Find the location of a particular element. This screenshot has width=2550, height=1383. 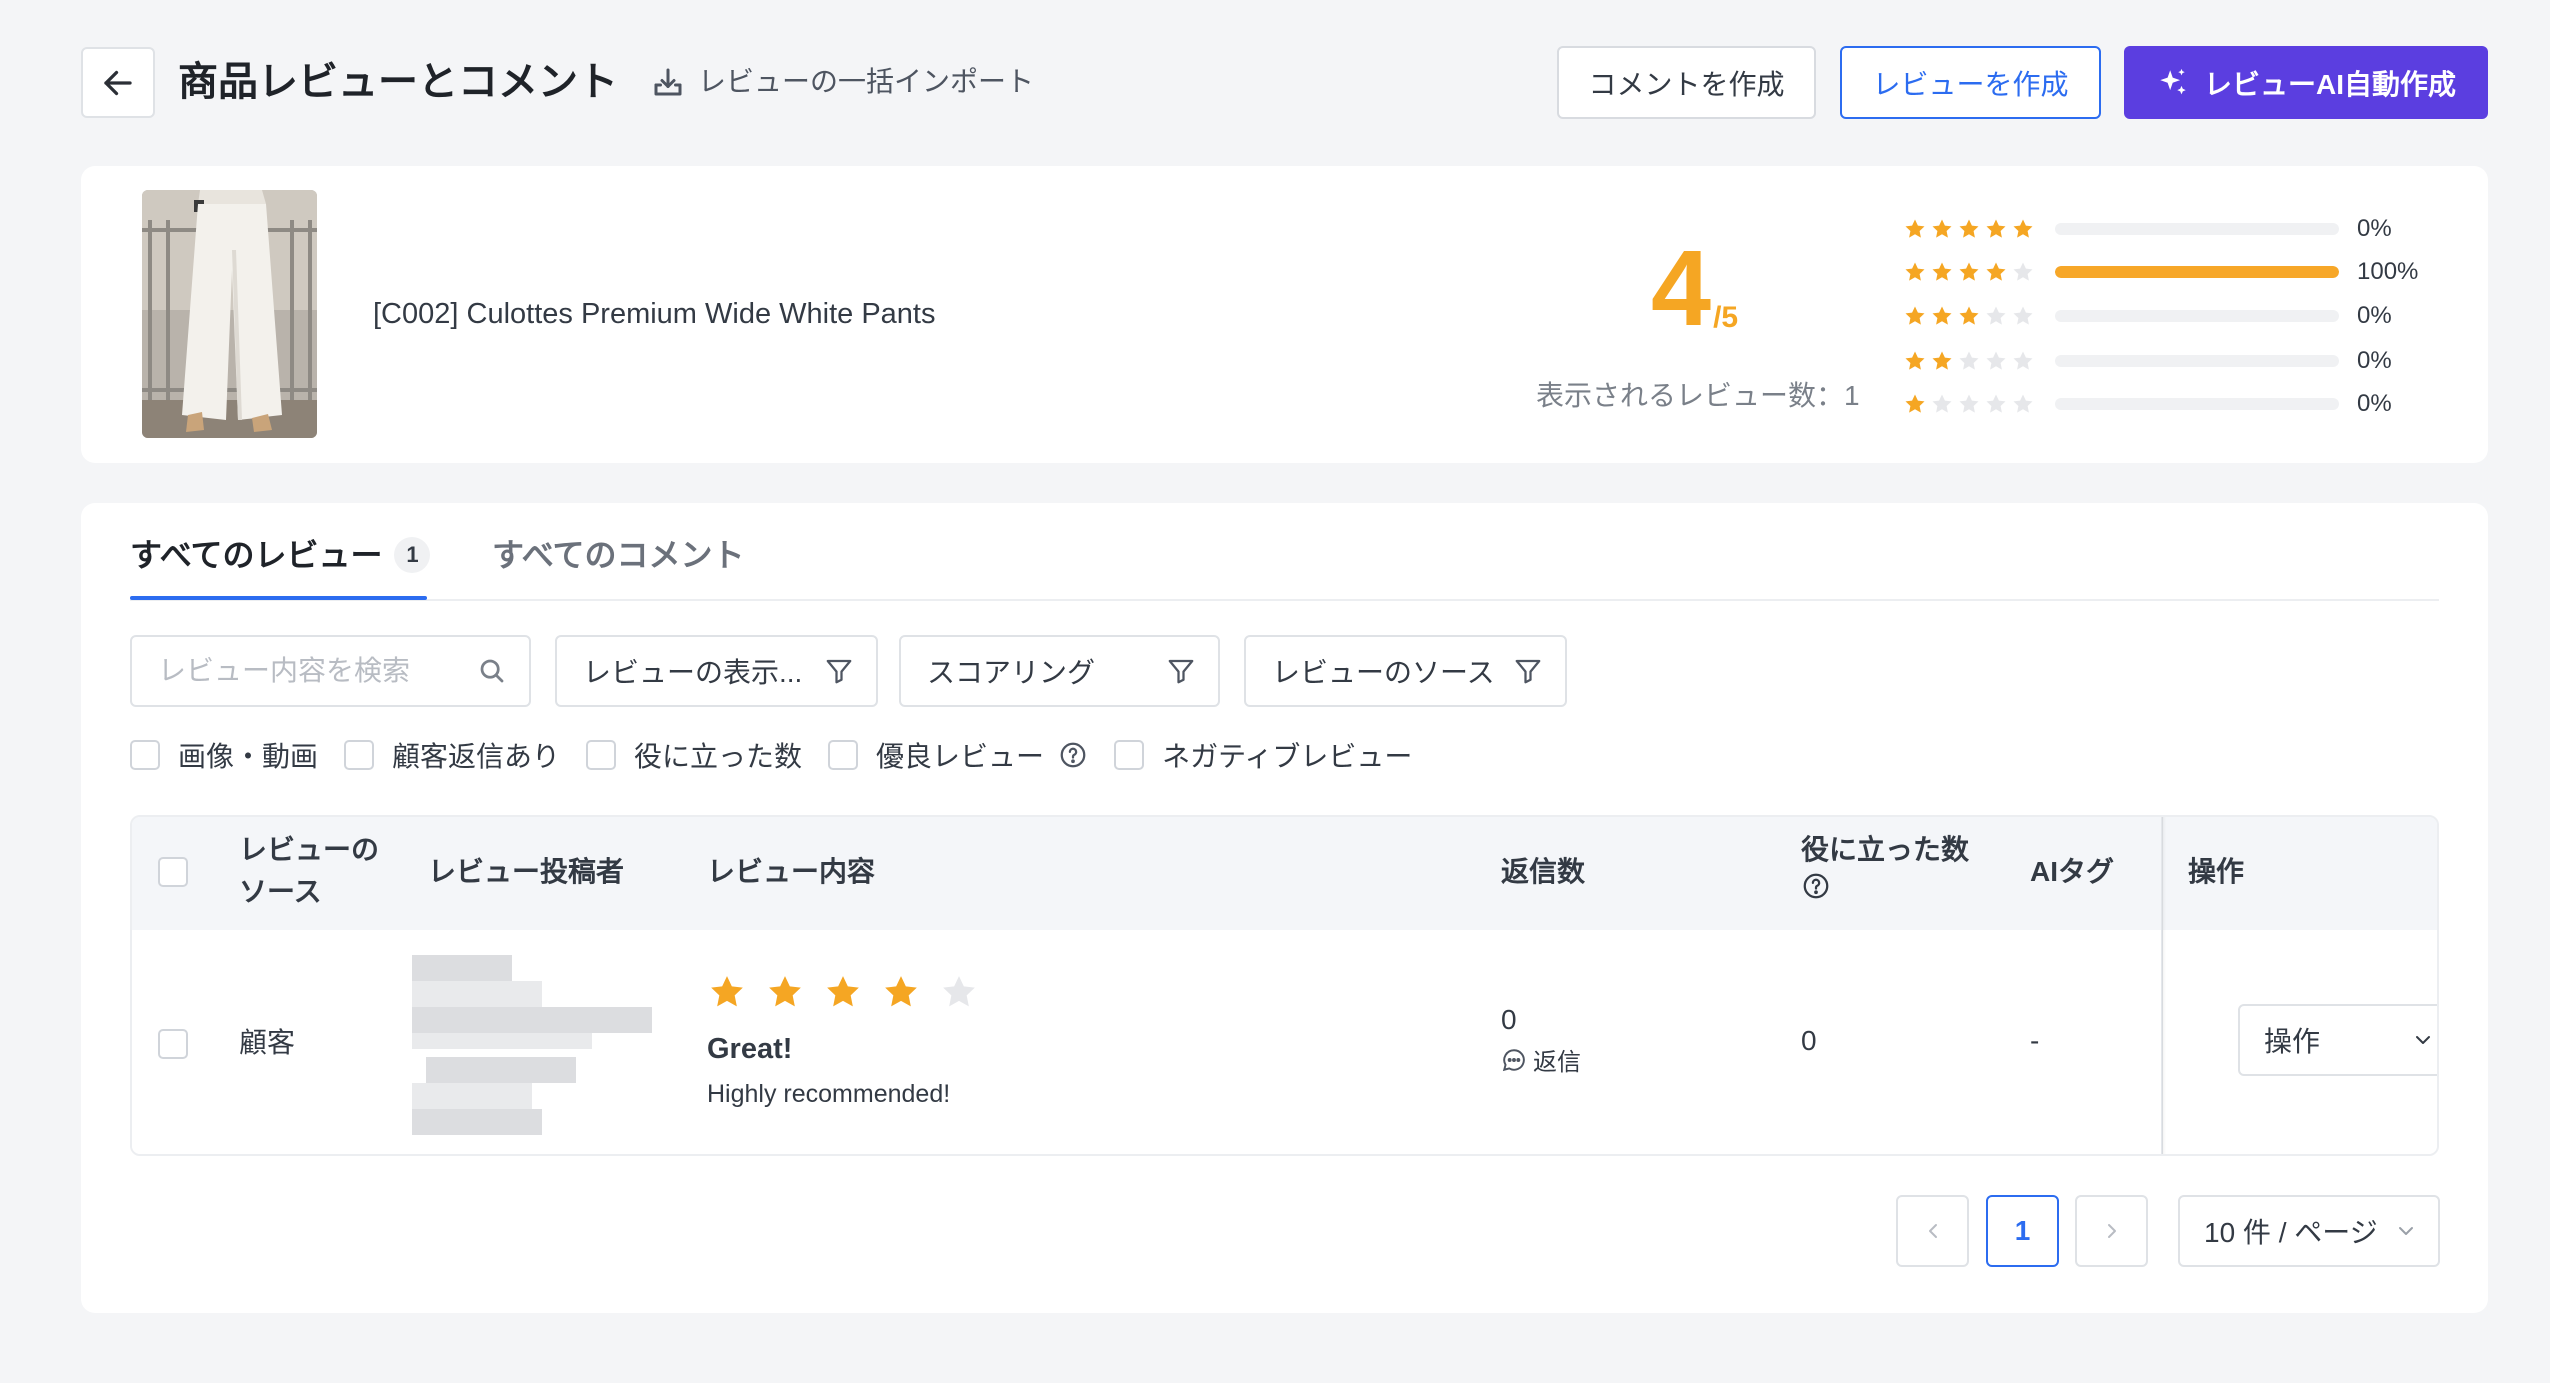

review-content: Great! Highly recommended! is located at coordinates (843, 1042).